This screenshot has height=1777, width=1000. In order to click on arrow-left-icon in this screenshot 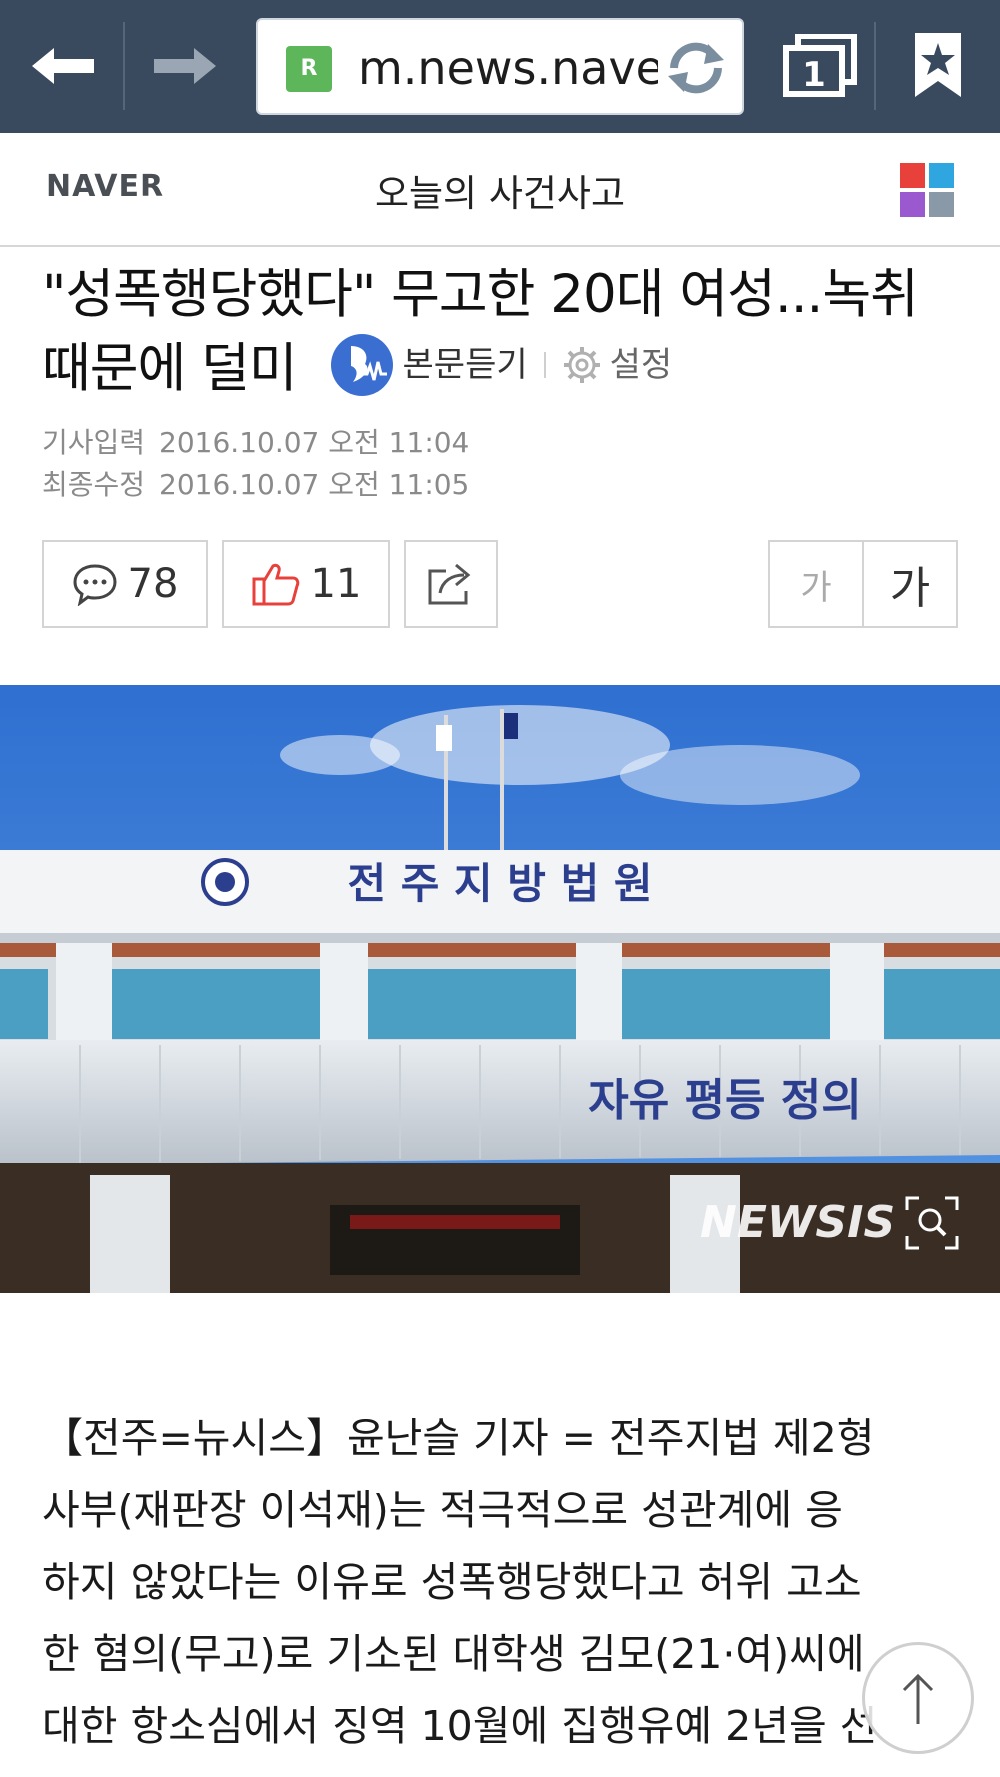, I will do `click(63, 66)`.